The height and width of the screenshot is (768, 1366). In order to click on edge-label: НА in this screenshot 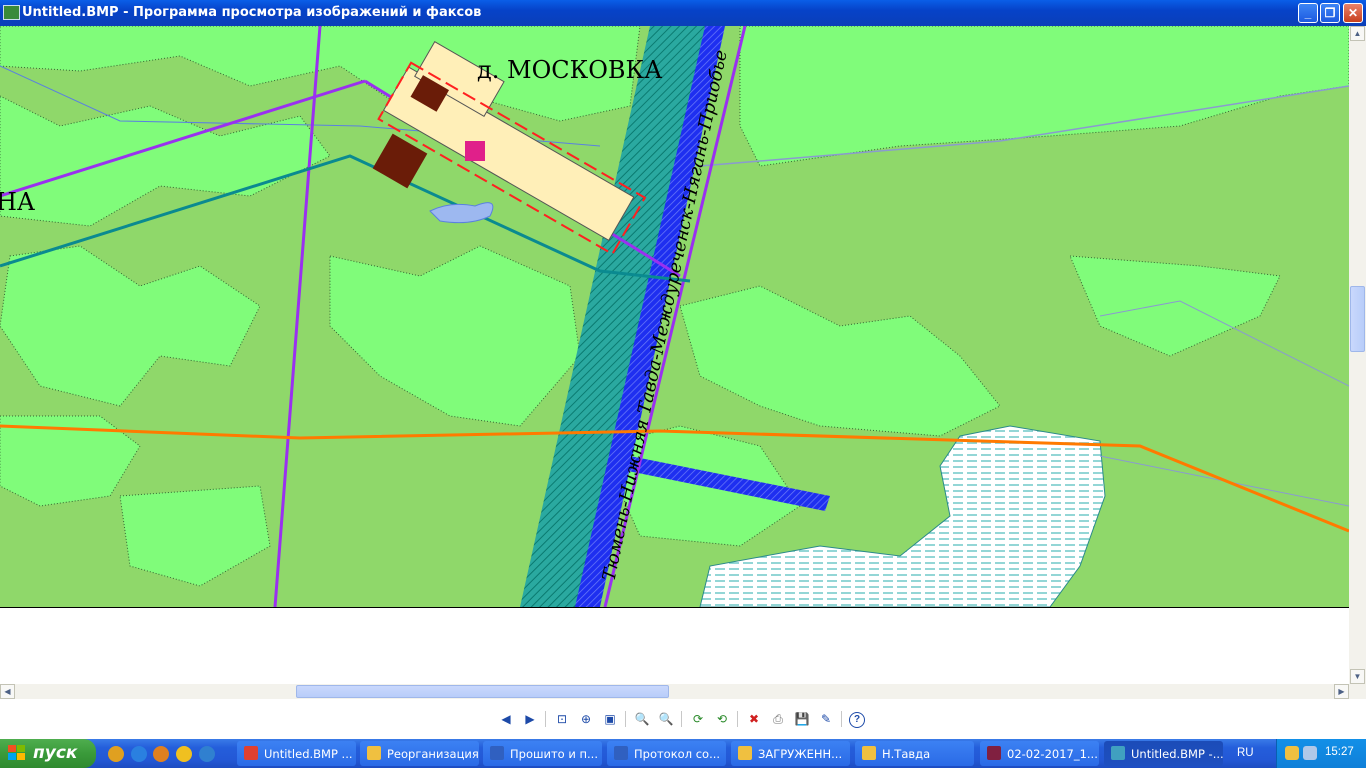, I will do `click(18, 202)`.